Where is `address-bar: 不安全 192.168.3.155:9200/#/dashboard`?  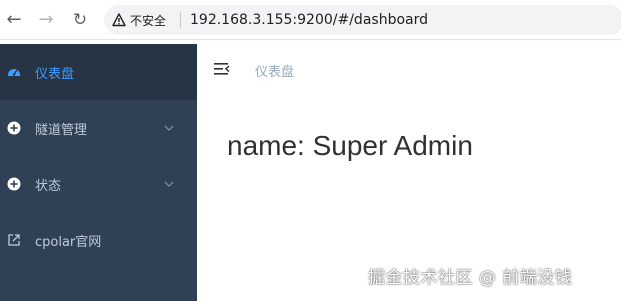 address-bar: 不安全 192.168.3.155:9200/#/dashboard is located at coordinates (362, 20).